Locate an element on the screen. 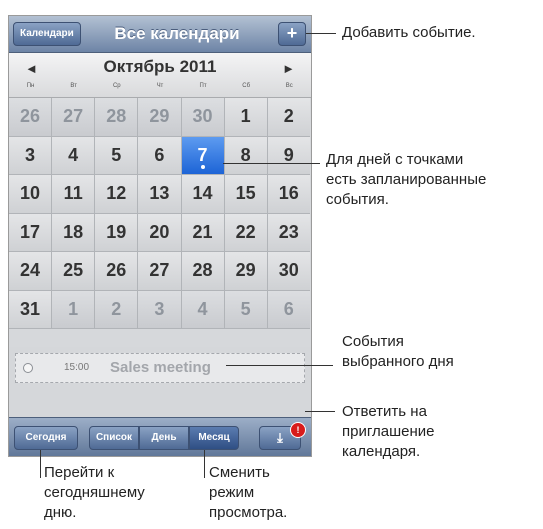 Image resolution: width=543 pixels, height=529 pixels. calendar-day-number: 28 is located at coordinates (202, 270).